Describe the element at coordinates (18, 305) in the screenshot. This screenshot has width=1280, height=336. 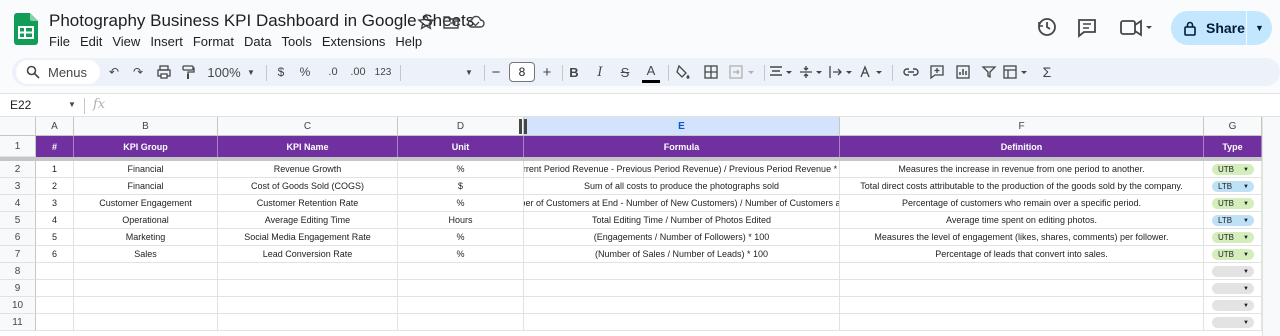
I see `row-header-10: 10` at that location.